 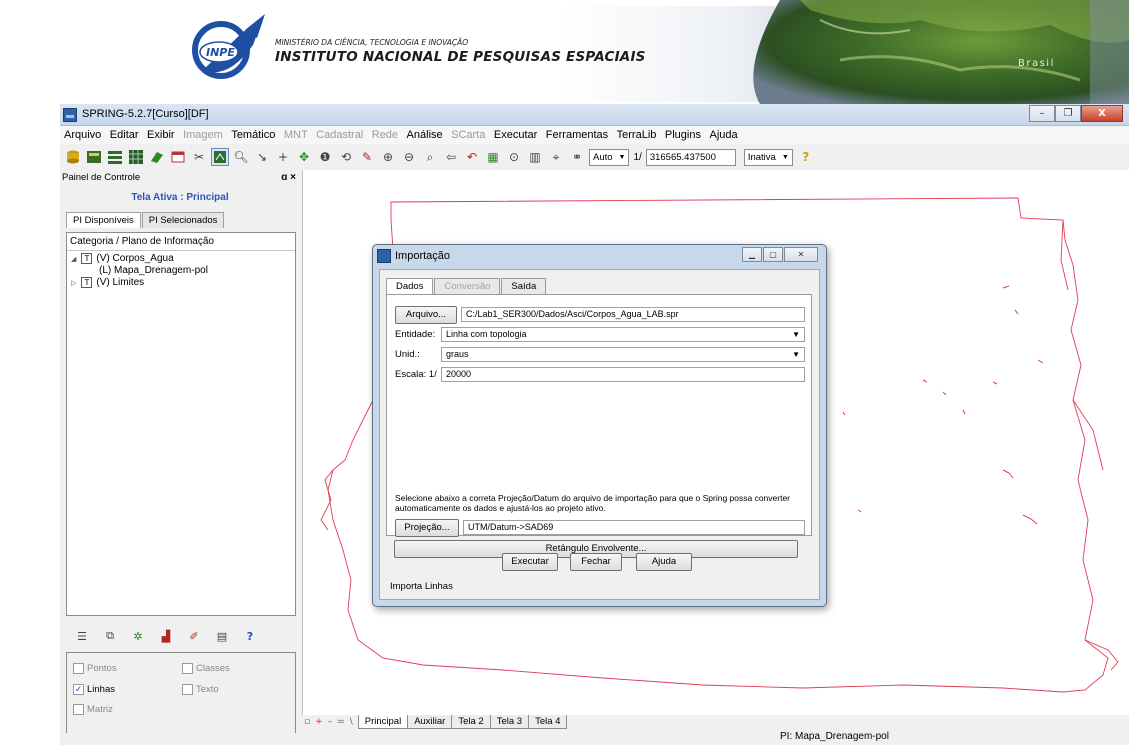 I want to click on panel-controls: ɑ ×, so click(x=288, y=177).